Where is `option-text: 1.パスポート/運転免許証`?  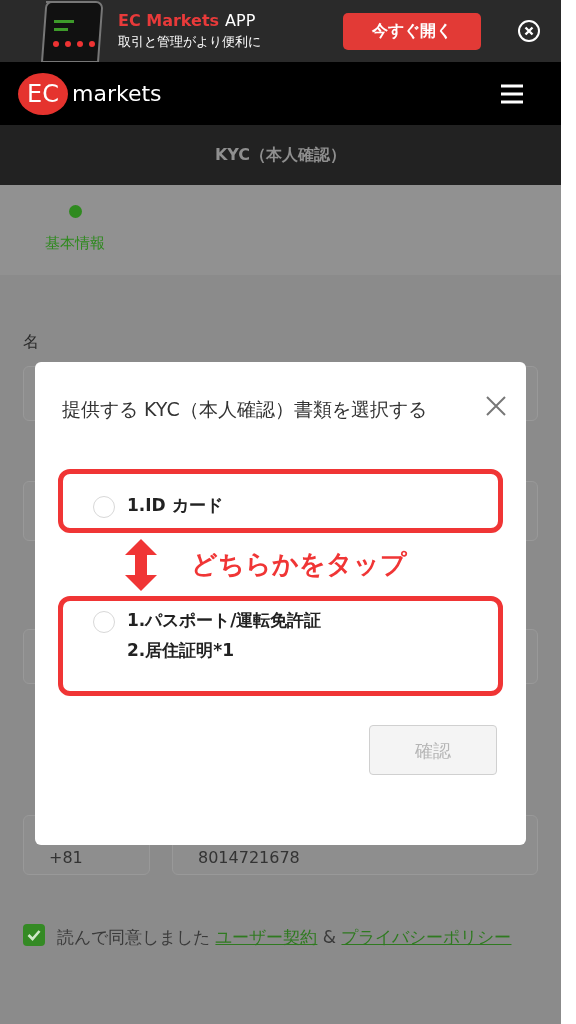 option-text: 1.パスポート/運転免許証 is located at coordinates (224, 620).